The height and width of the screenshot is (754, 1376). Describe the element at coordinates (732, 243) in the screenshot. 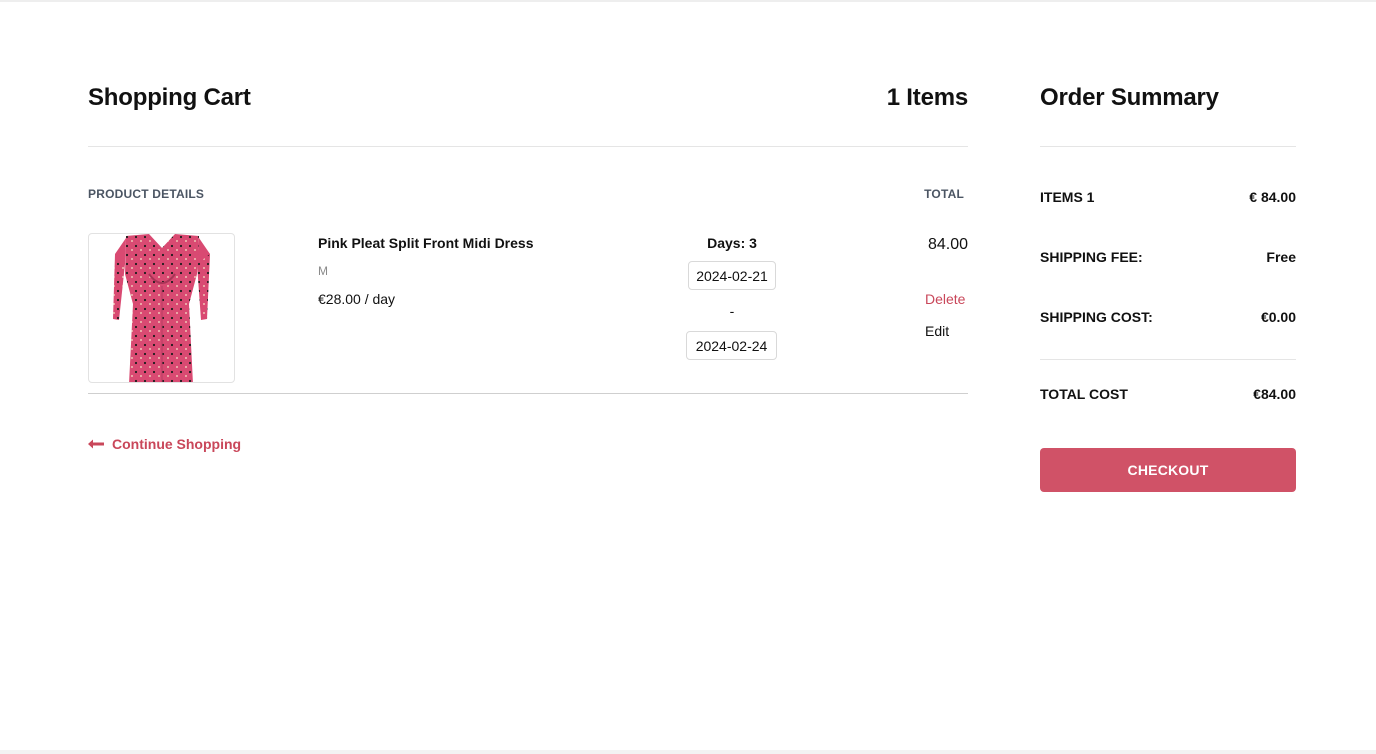

I see `rental-days: Days: 3` at that location.